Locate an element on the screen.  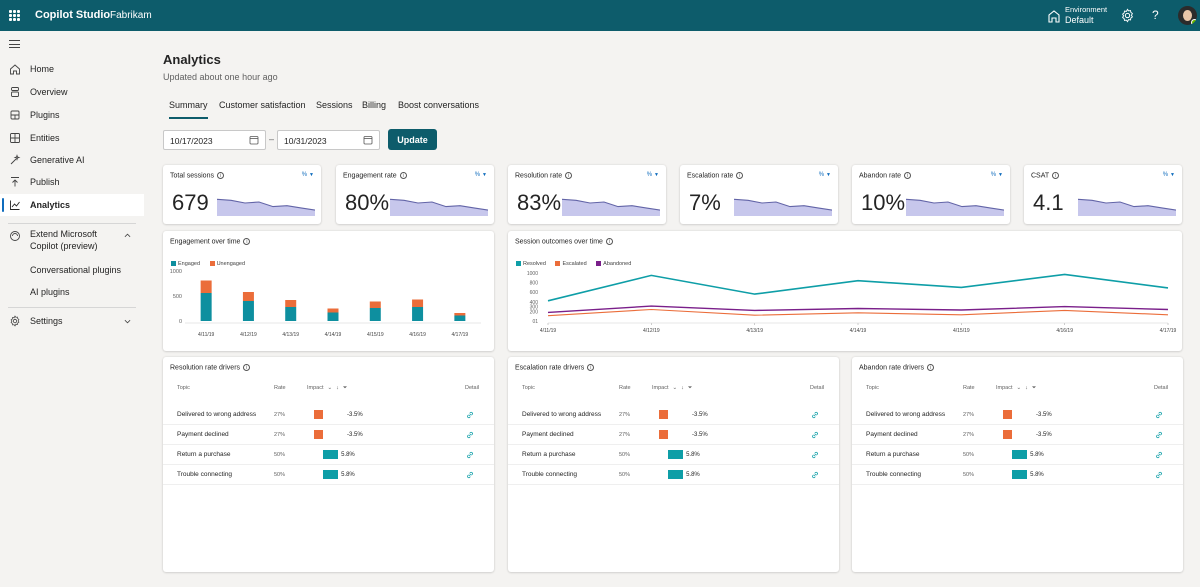
row-topic: Delivered to wrong address is located at coordinates (906, 414).